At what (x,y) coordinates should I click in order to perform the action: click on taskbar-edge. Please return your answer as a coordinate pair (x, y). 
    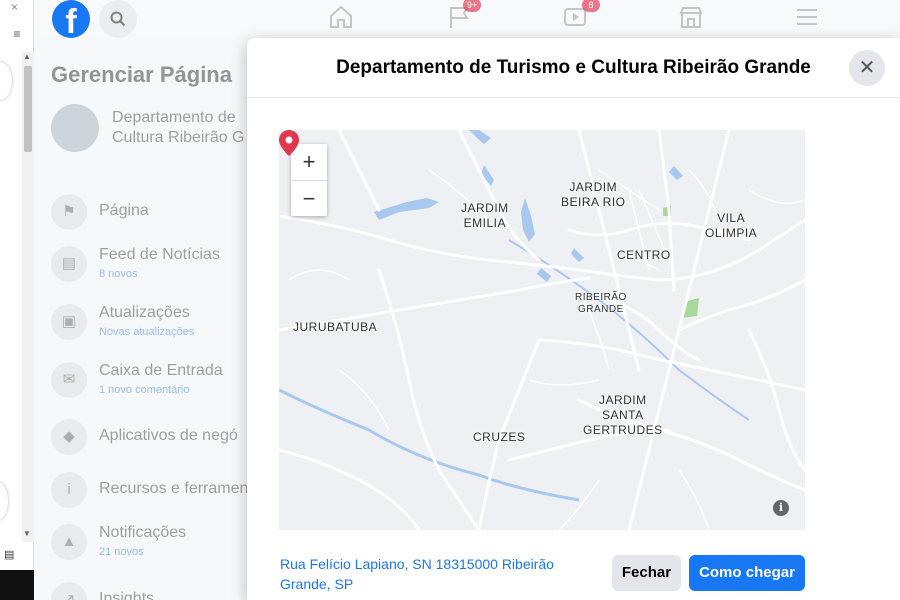
    Looking at the image, I should click on (17, 585).